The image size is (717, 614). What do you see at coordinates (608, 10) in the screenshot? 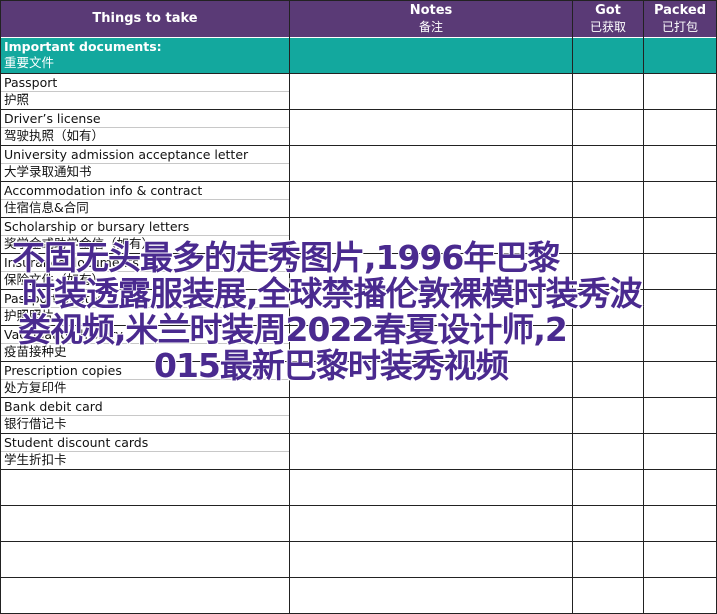
I see `header-got-en: Got` at bounding box center [608, 10].